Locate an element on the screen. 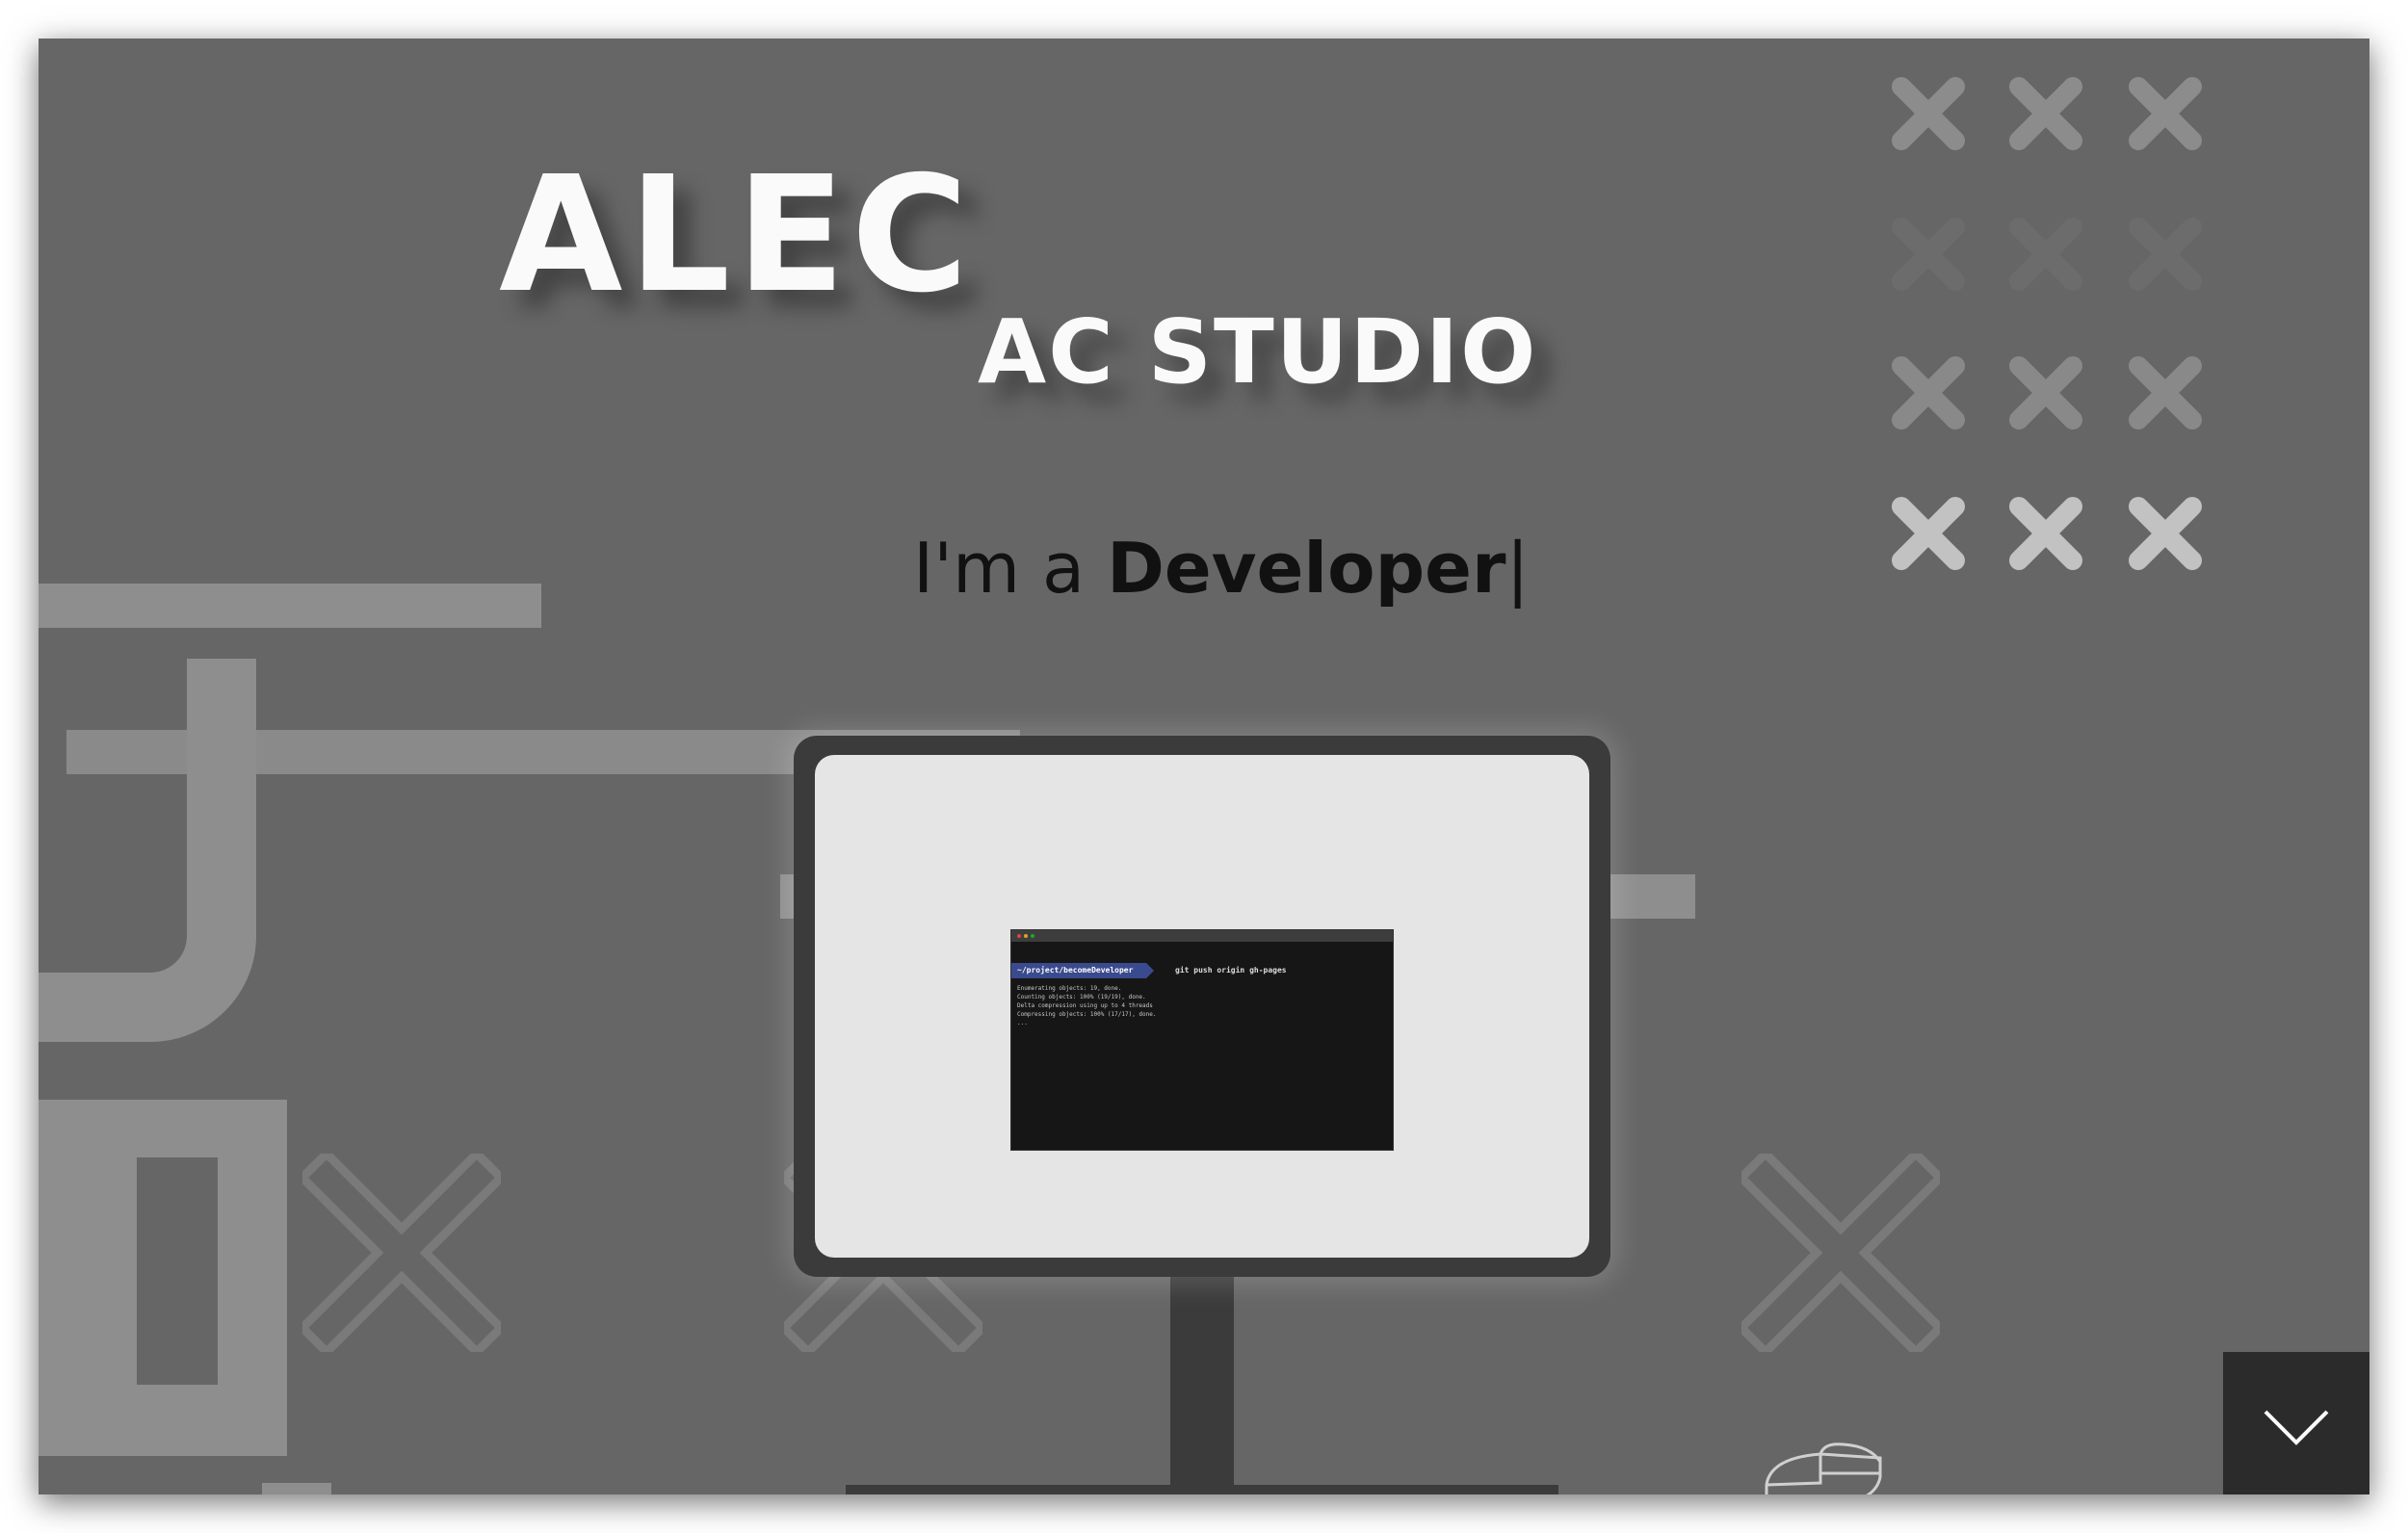 This screenshot has width=2408, height=1533. close-dot-icon is located at coordinates (1019, 936).